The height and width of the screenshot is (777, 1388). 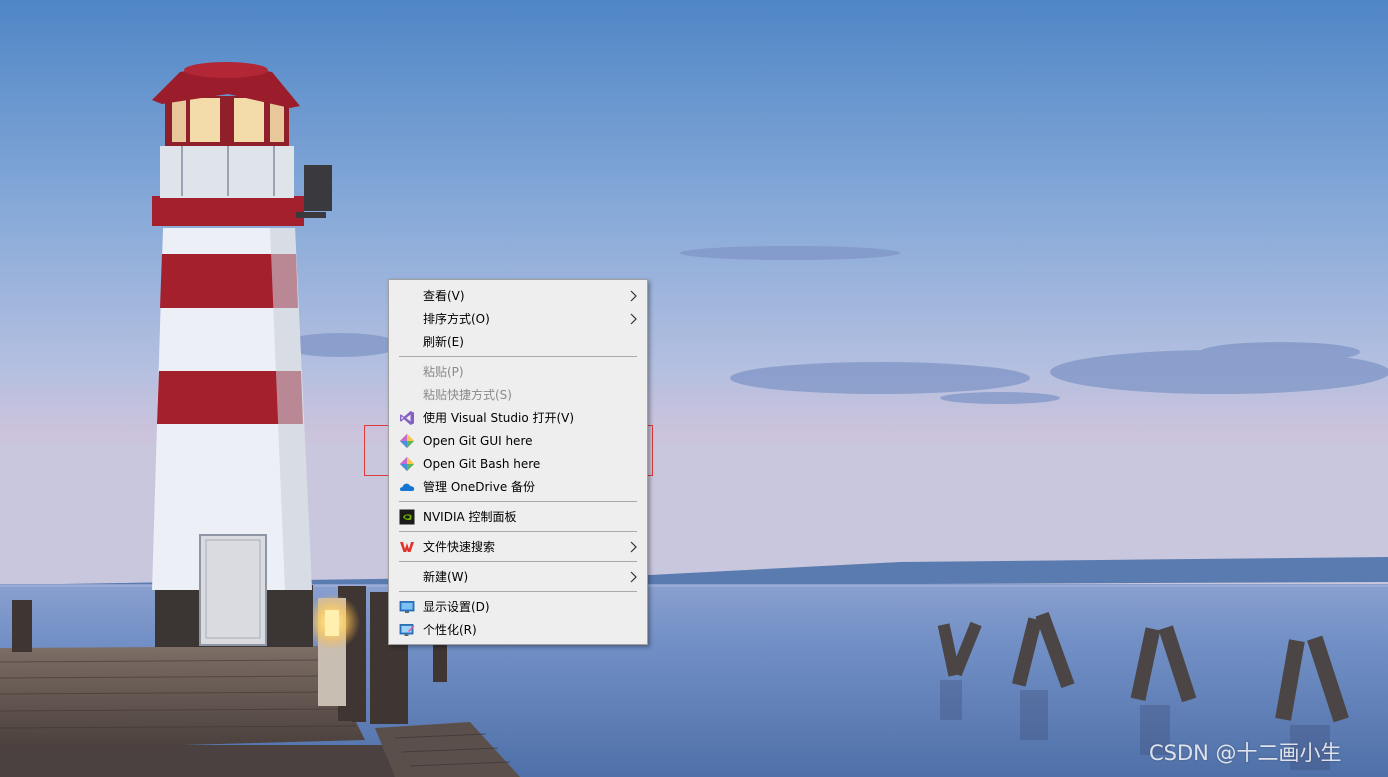 I want to click on menu-item-manage-onedrive-backup: 管理 OneDrive 备份, so click(x=518, y=487).